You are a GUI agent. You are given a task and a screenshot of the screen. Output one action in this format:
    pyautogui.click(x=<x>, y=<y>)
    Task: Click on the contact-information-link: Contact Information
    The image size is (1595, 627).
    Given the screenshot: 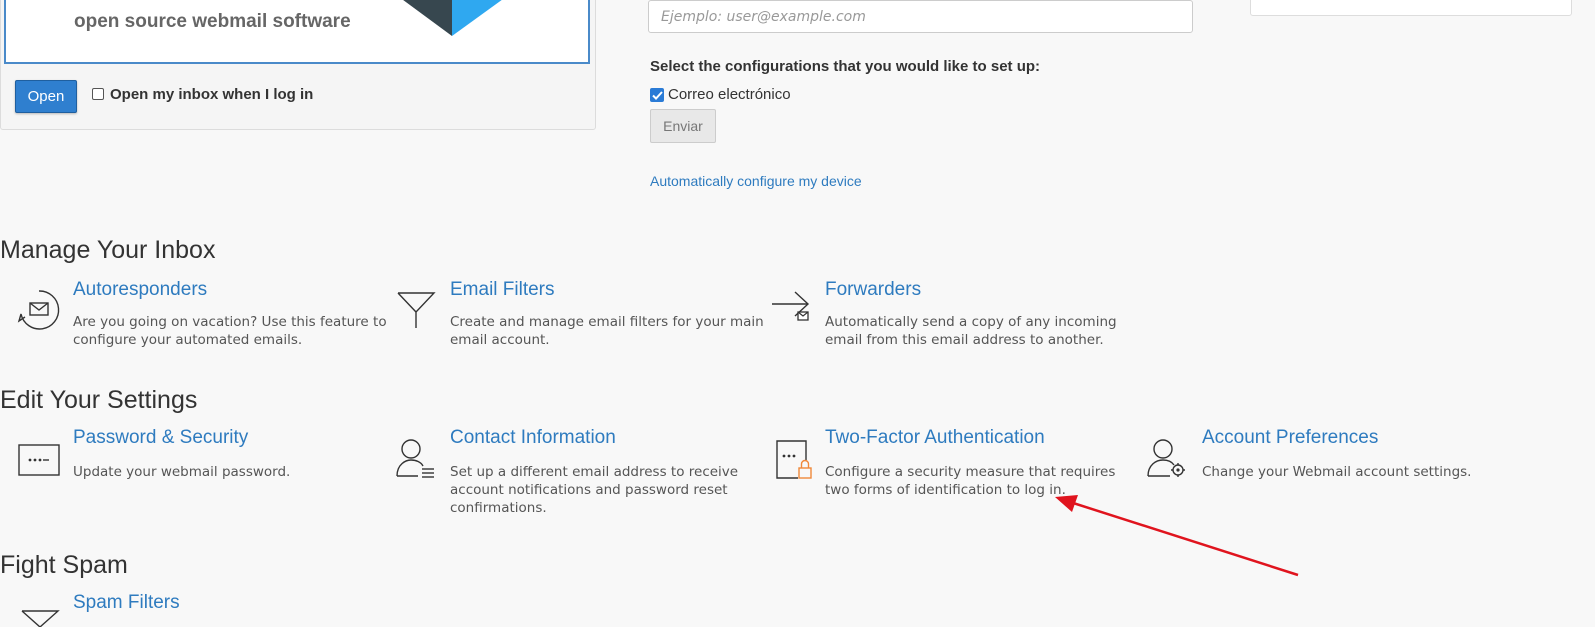 What is the action you would take?
    pyautogui.click(x=533, y=438)
    